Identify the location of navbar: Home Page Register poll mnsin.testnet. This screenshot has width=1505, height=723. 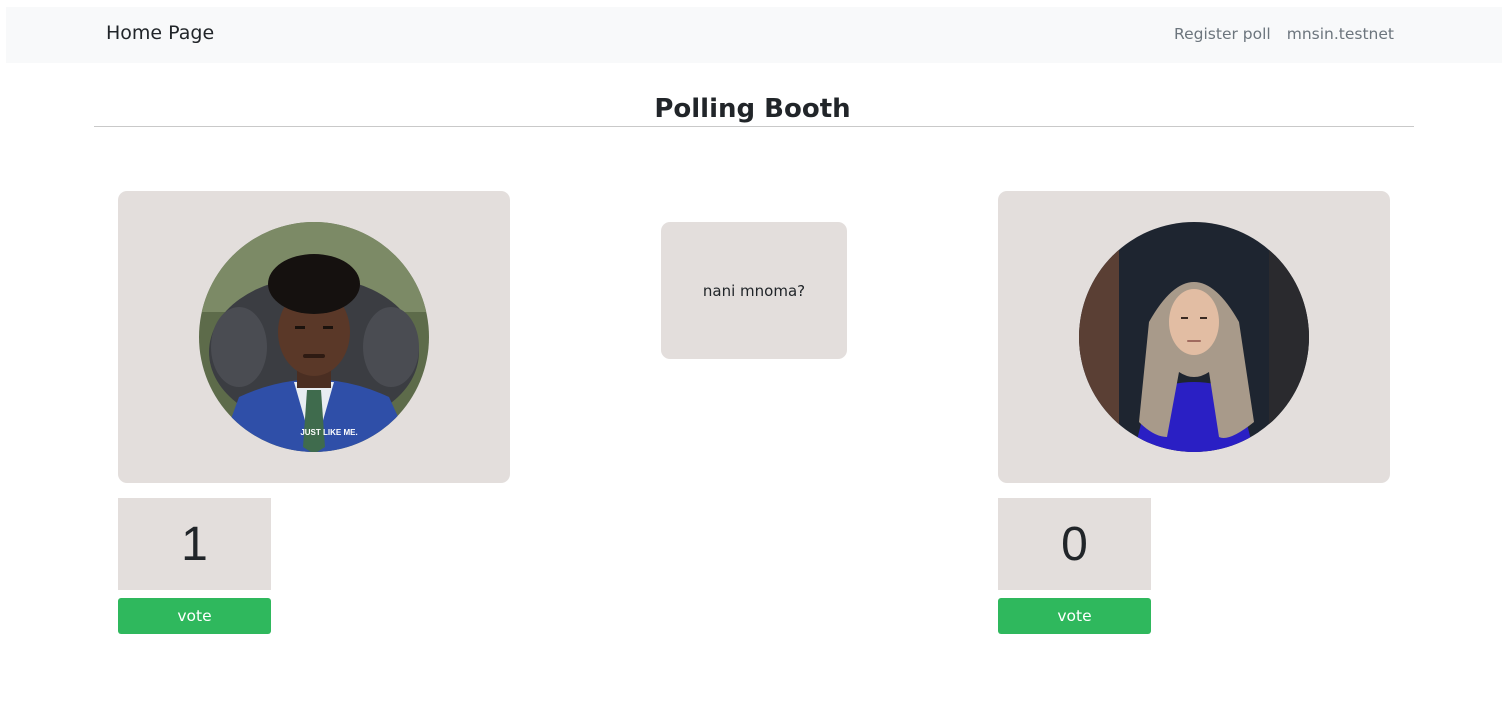
(754, 35).